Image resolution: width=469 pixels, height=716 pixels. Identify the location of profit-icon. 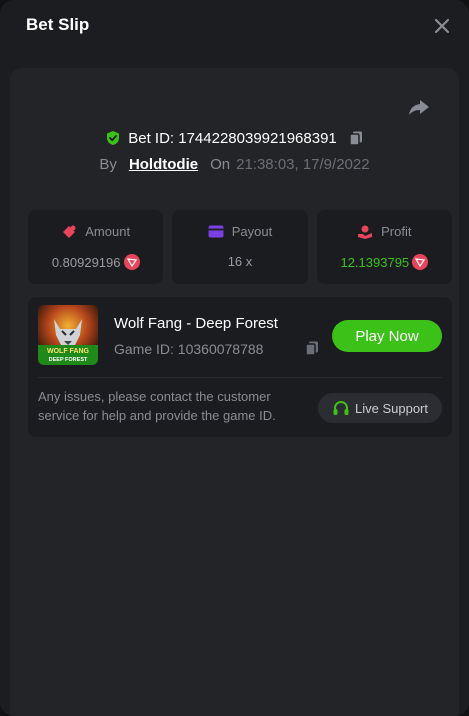
(365, 232).